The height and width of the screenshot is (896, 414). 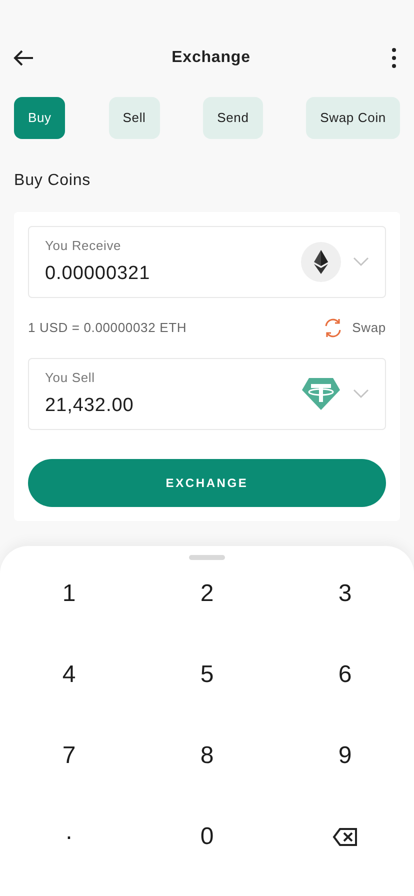 I want to click on keypad-key: ., so click(x=69, y=836).